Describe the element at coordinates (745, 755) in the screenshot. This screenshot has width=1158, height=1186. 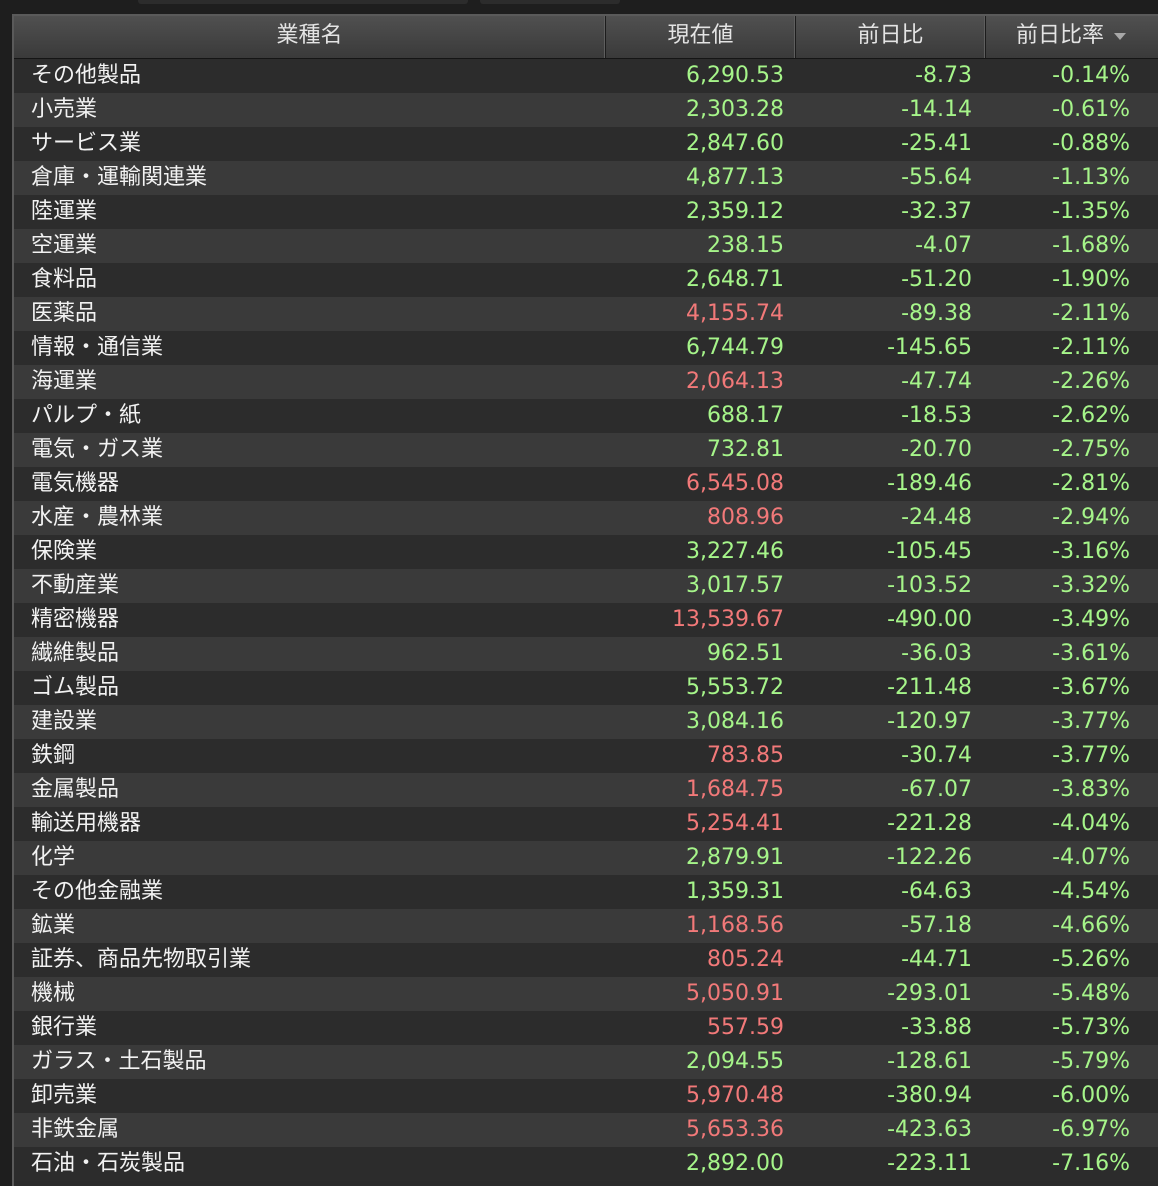
I see `current-price: 783.85` at that location.